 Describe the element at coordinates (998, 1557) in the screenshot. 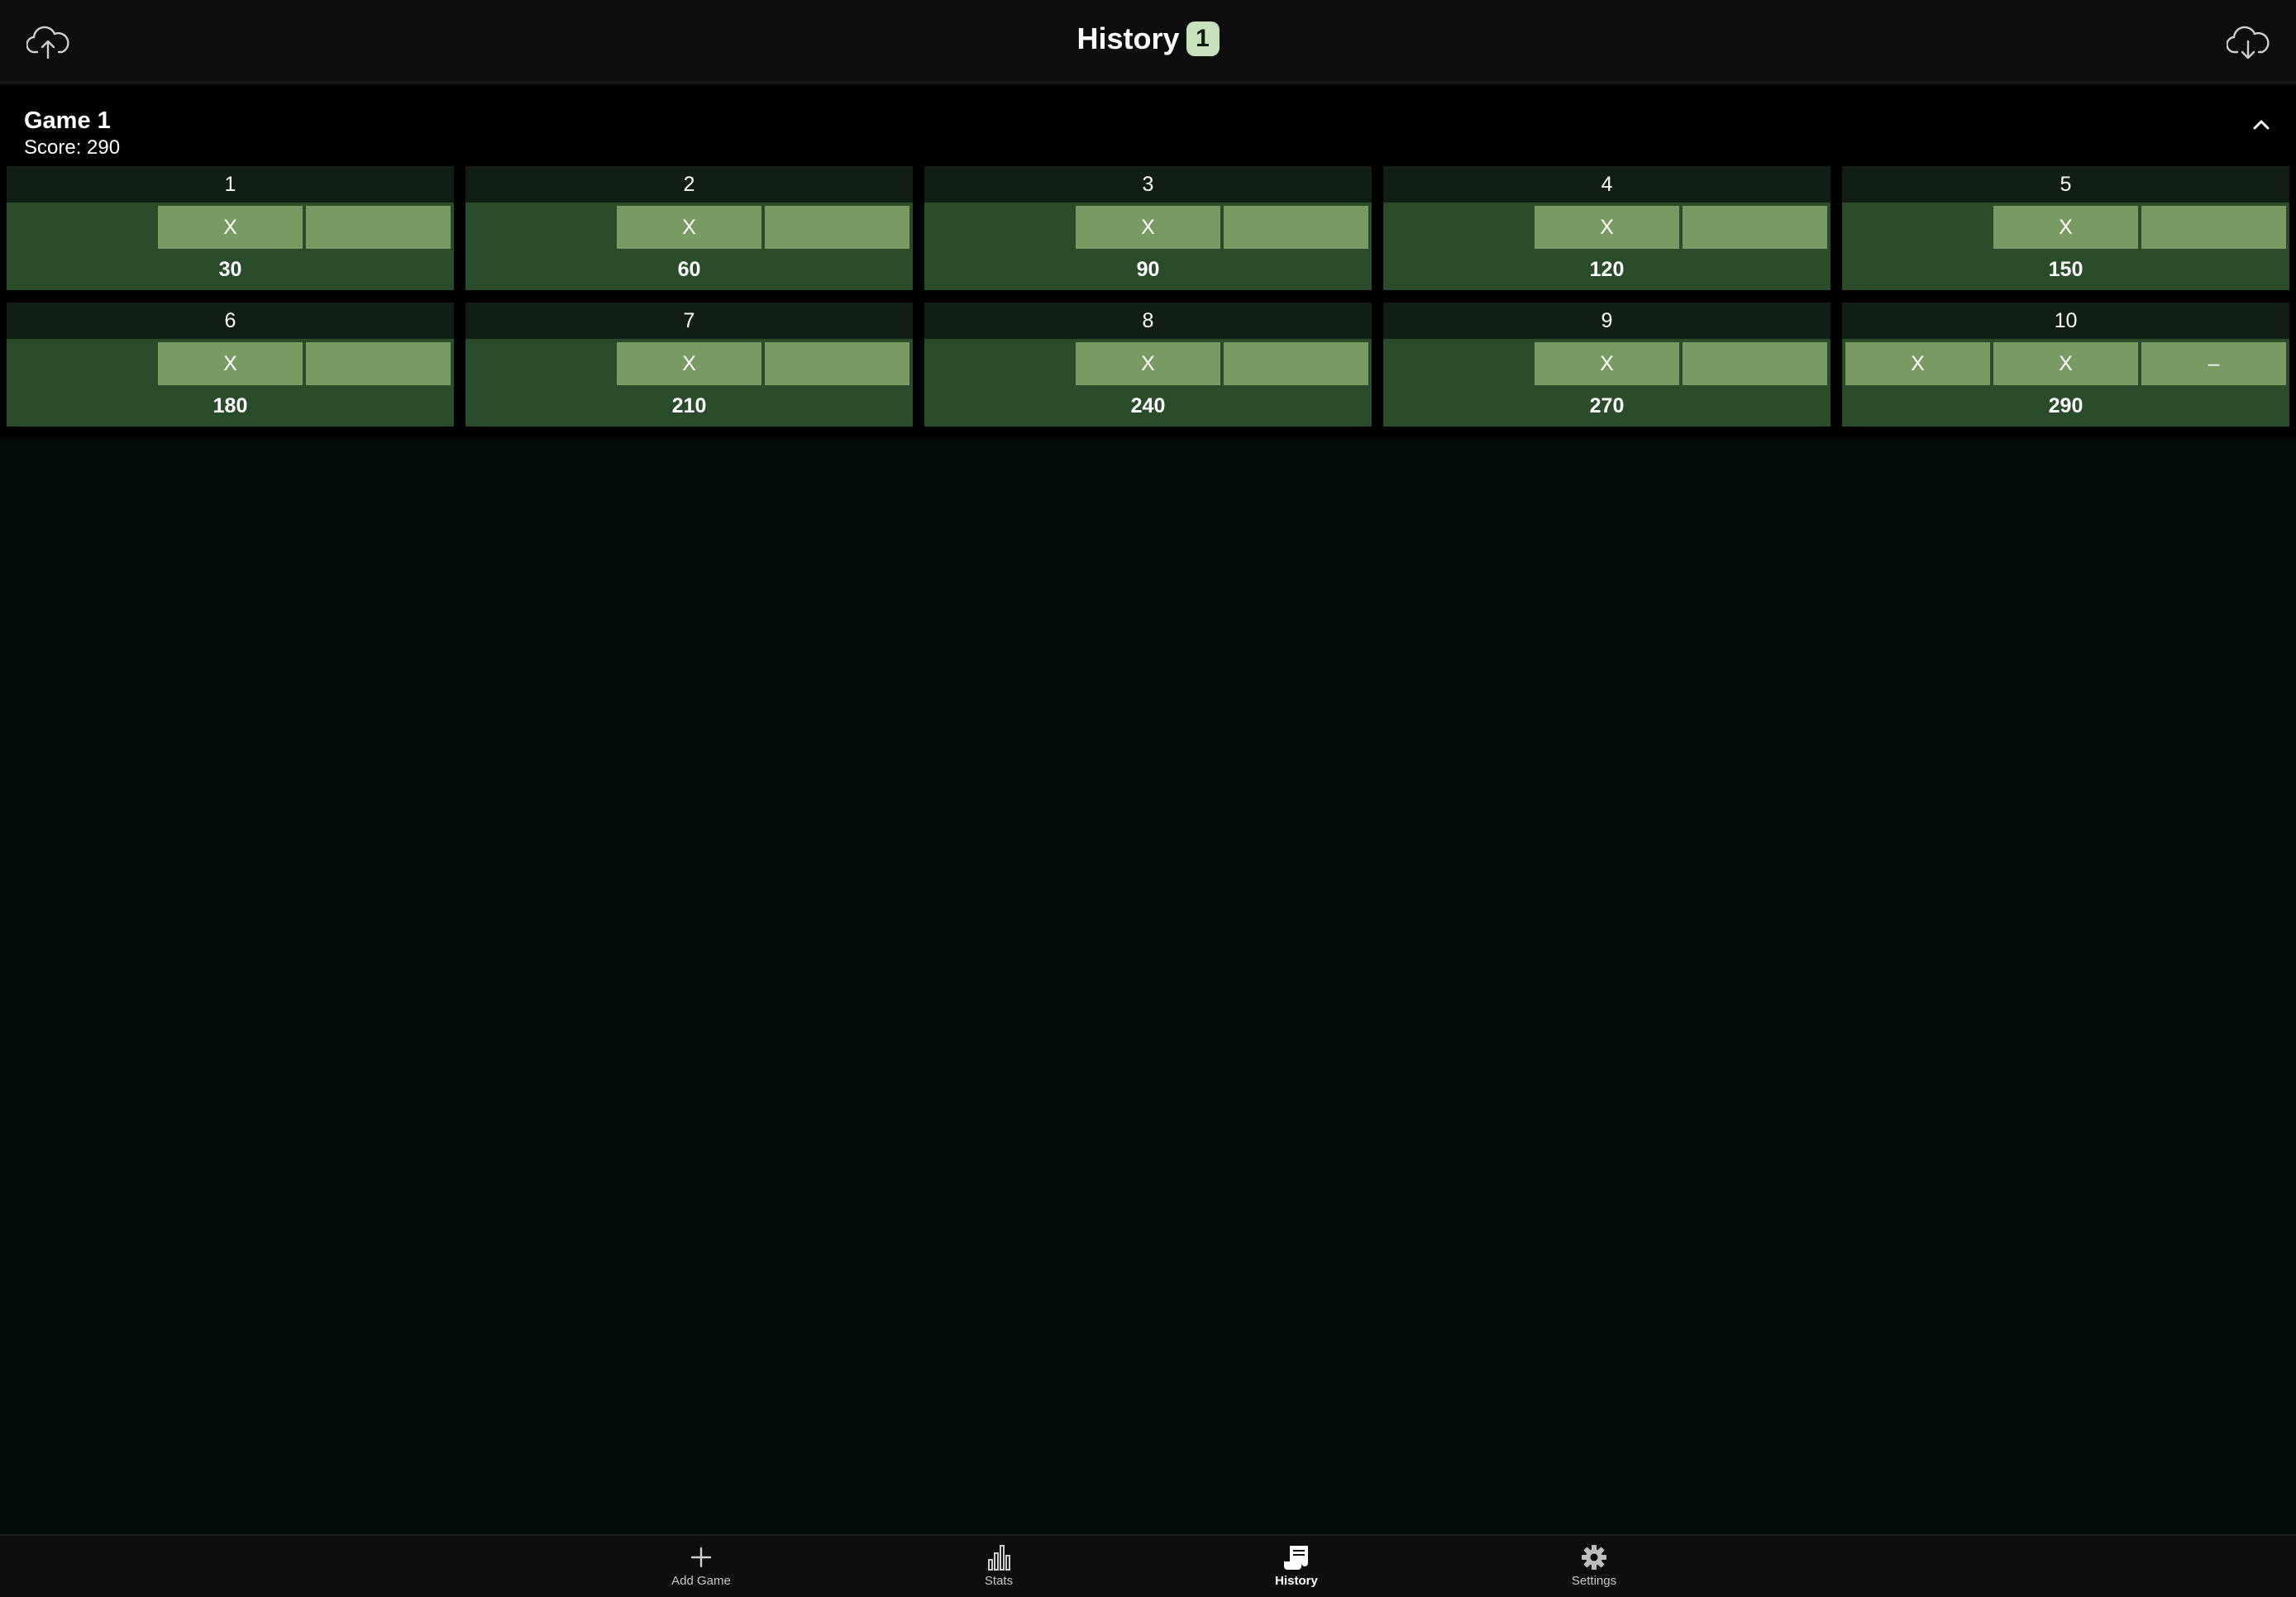

I see `bar-chart-icon` at that location.